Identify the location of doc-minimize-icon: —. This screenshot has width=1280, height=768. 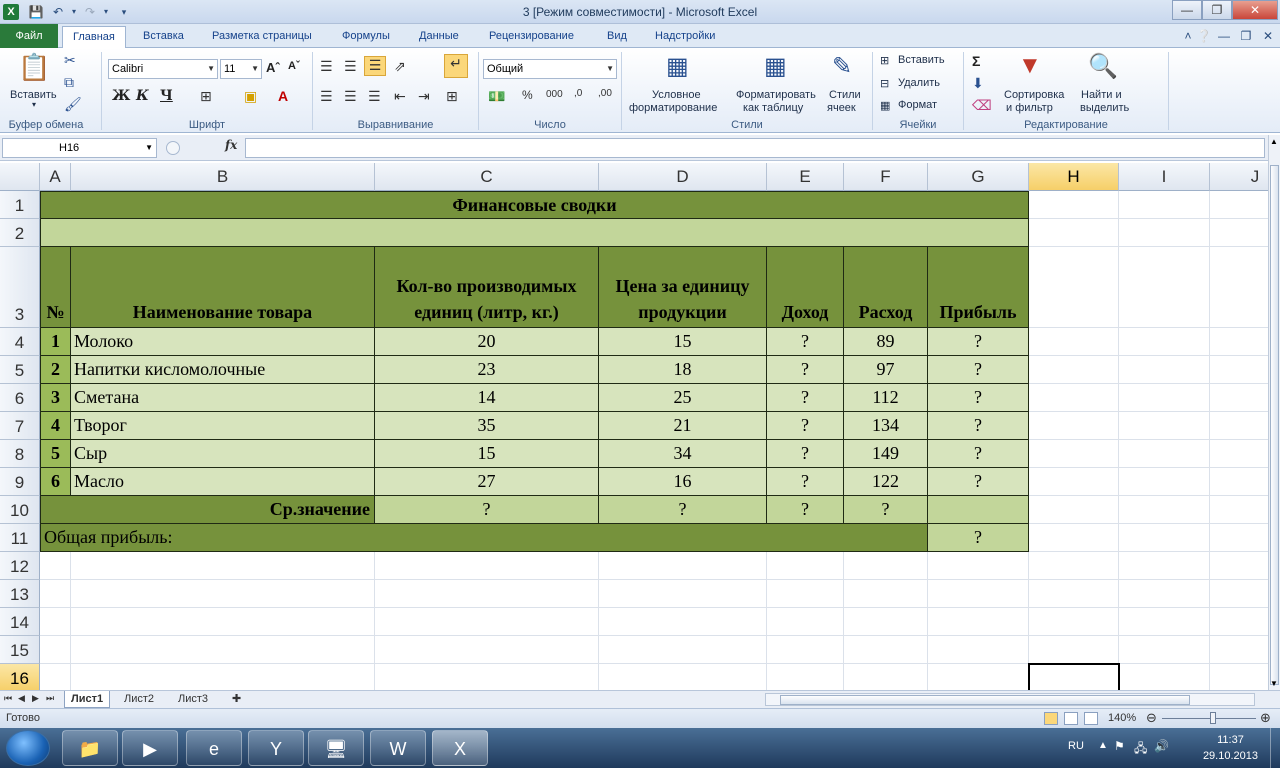
(1224, 36).